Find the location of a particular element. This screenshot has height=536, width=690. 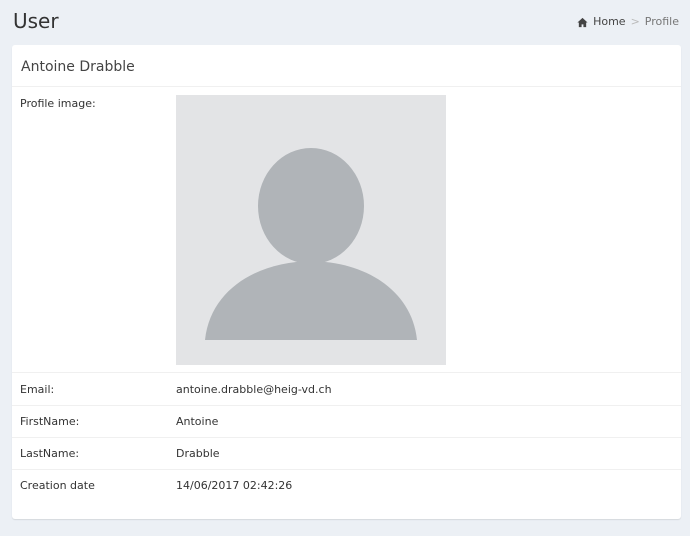

lastname-value: Drabble is located at coordinates (198, 453).